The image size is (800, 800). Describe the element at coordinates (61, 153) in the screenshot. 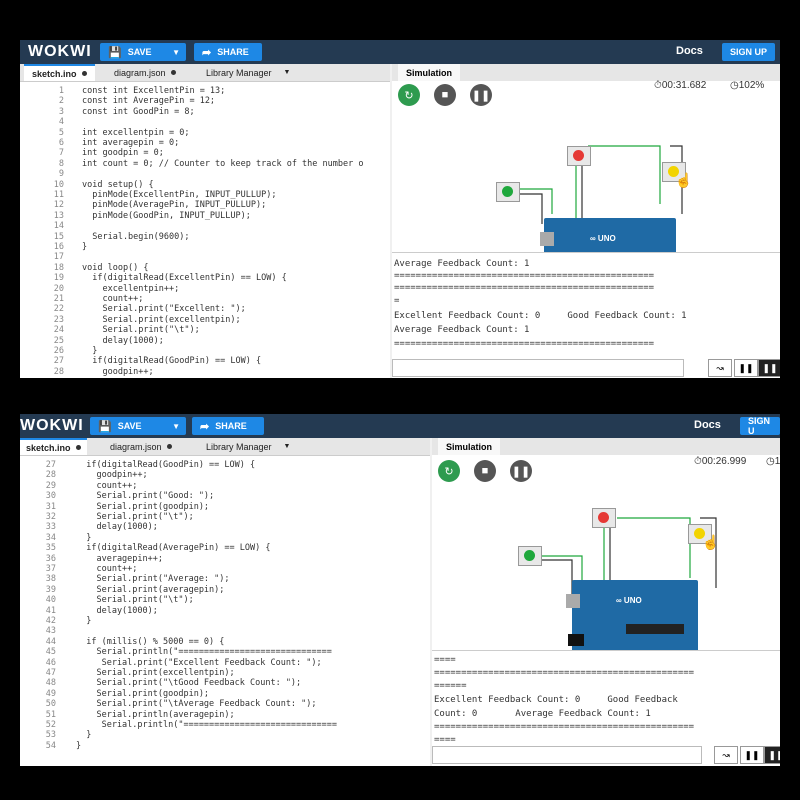

I see `line-number: 7` at that location.